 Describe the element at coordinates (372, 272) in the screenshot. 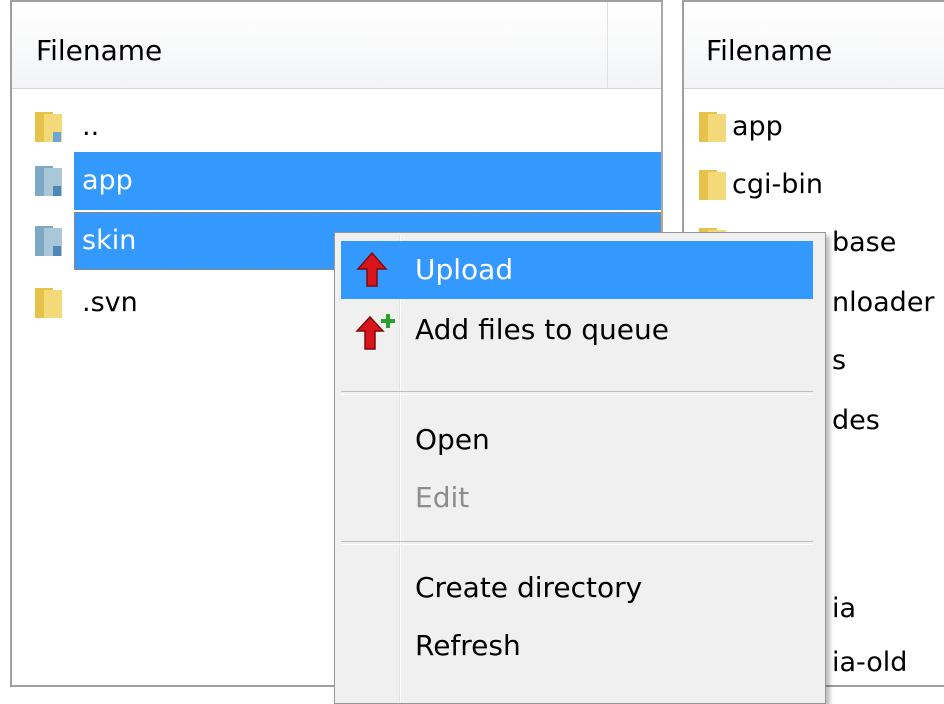

I see `upload-arrow-icon` at that location.